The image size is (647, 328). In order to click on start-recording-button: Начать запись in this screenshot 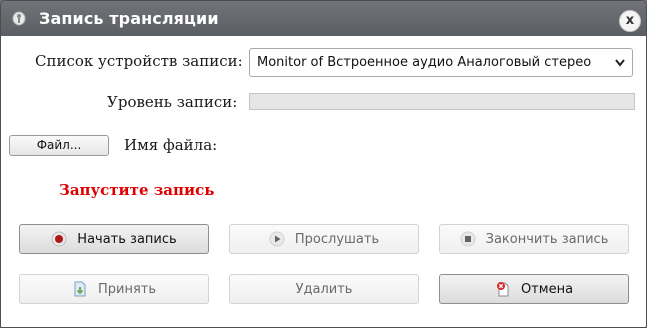, I will do `click(114, 239)`.